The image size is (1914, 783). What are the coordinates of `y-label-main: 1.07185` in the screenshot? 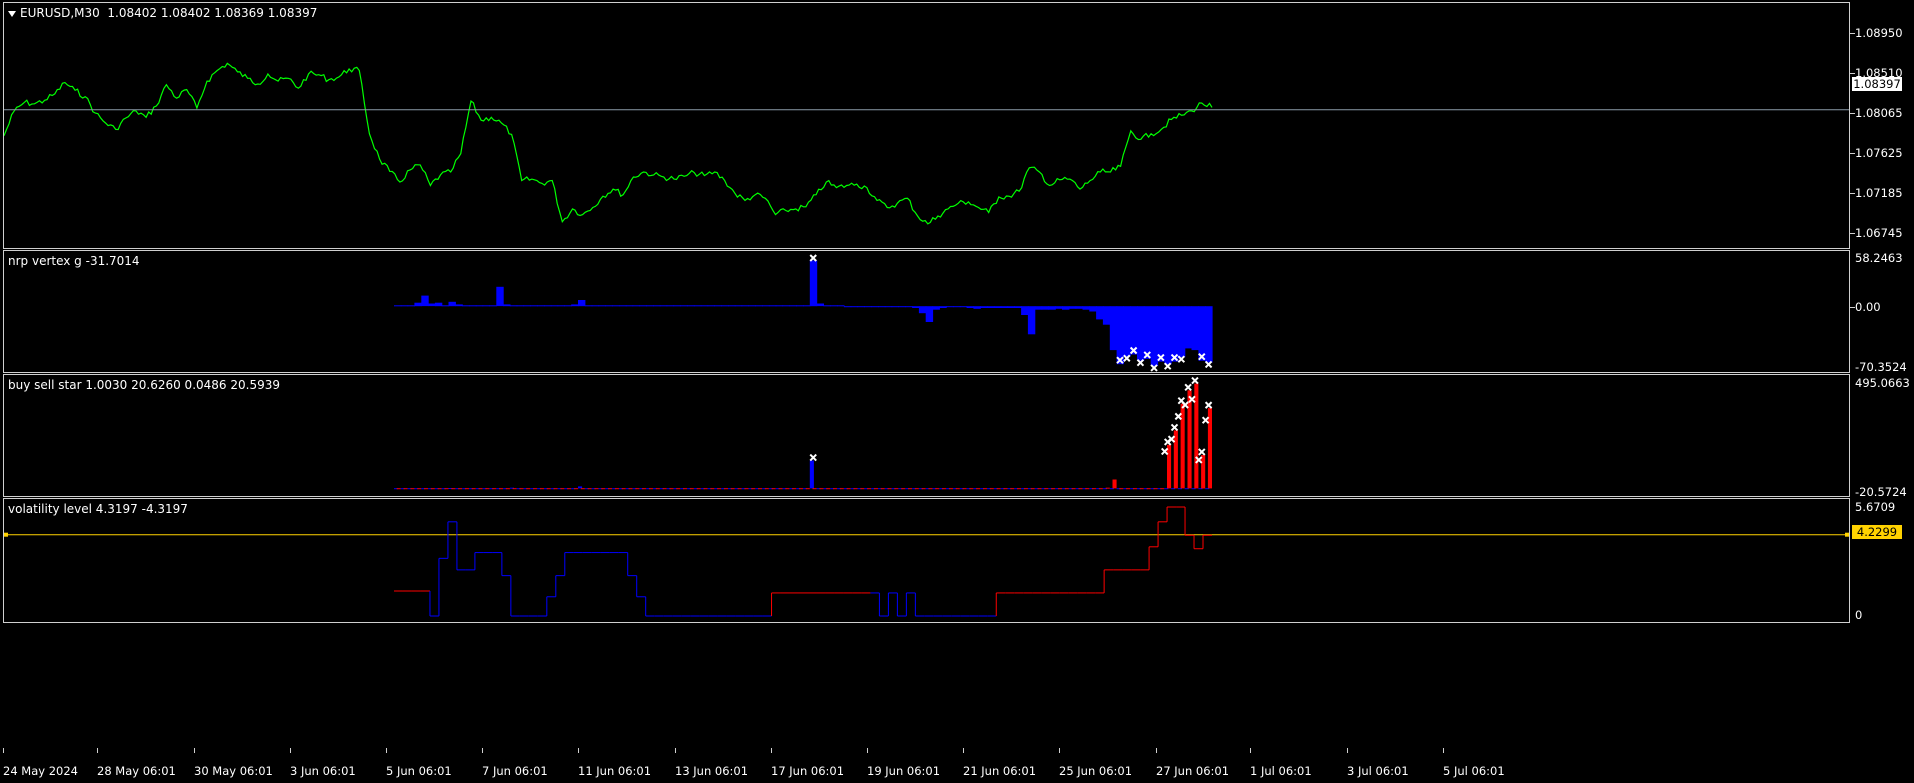 It's located at (1879, 193).